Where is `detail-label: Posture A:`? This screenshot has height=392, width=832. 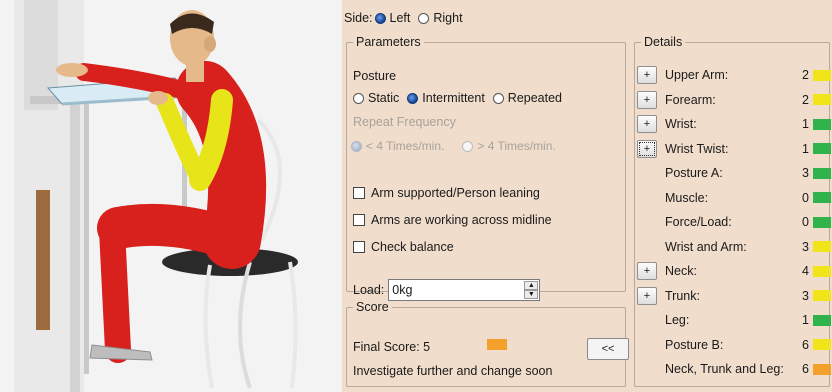
detail-label: Posture A: is located at coordinates (694, 173).